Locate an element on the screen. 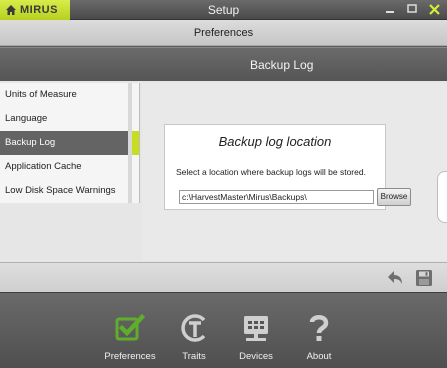 This screenshot has height=368, width=447. question-mark-icon is located at coordinates (319, 328).